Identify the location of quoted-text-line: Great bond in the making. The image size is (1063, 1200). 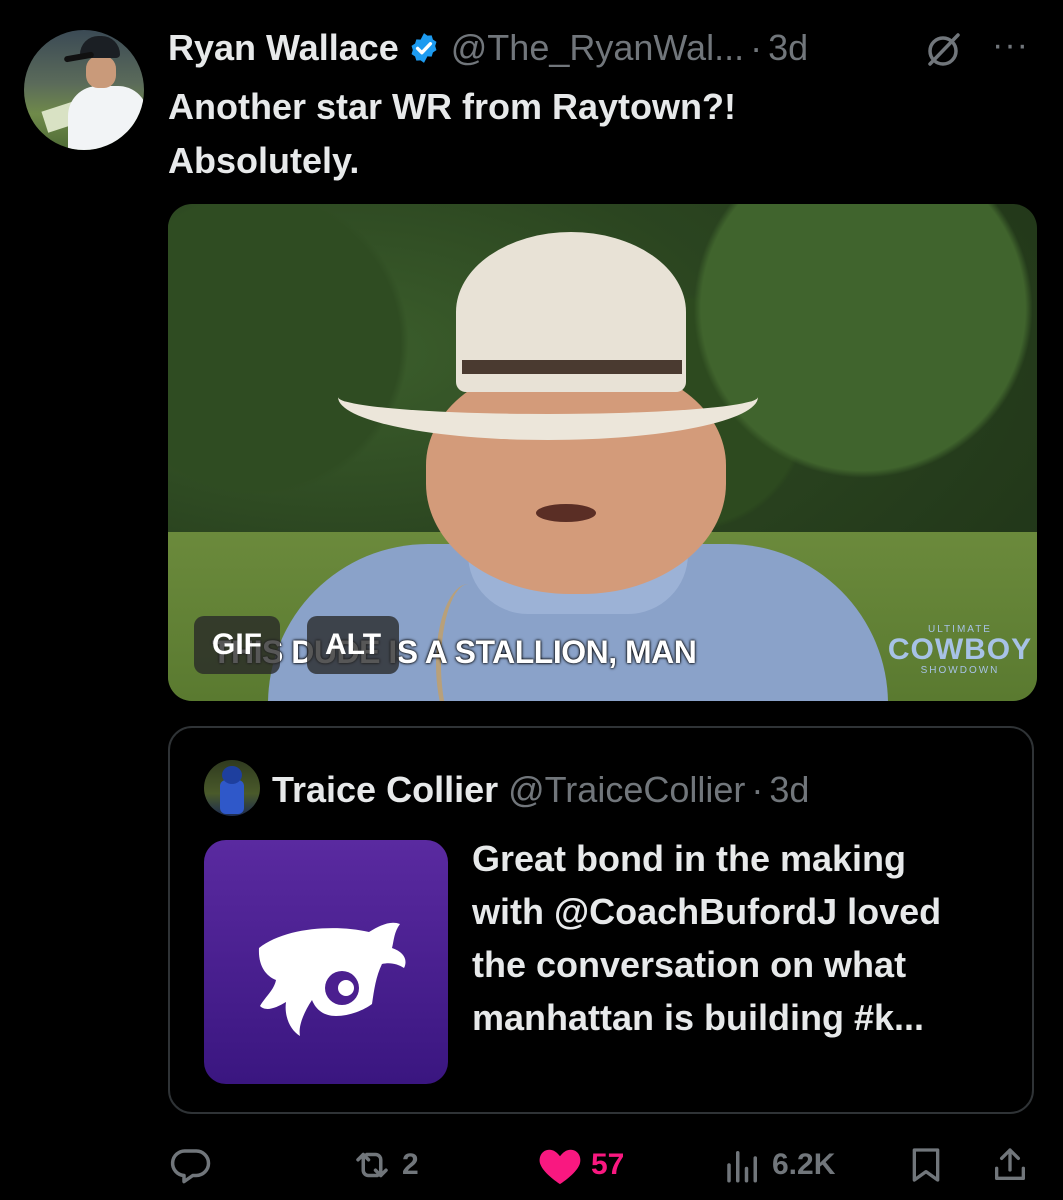
(689, 858).